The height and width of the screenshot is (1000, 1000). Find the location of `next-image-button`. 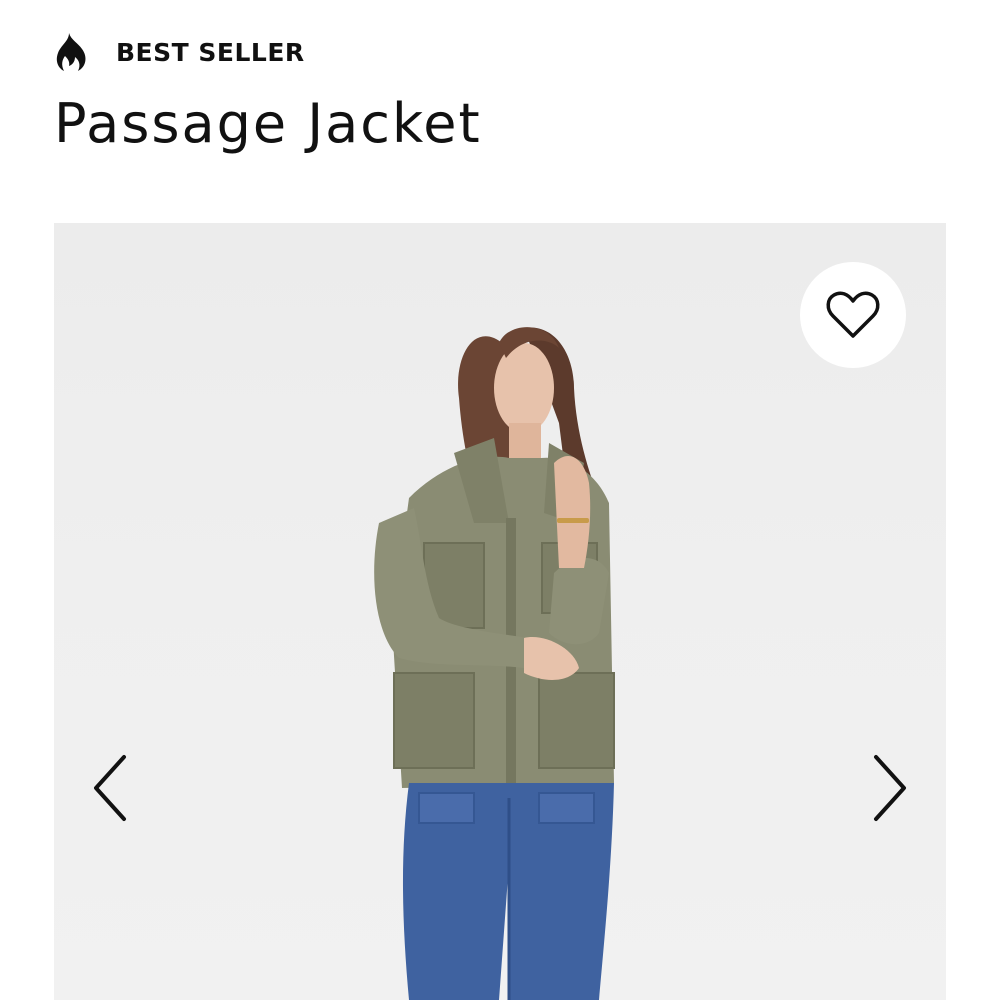

next-image-button is located at coordinates (890, 788).